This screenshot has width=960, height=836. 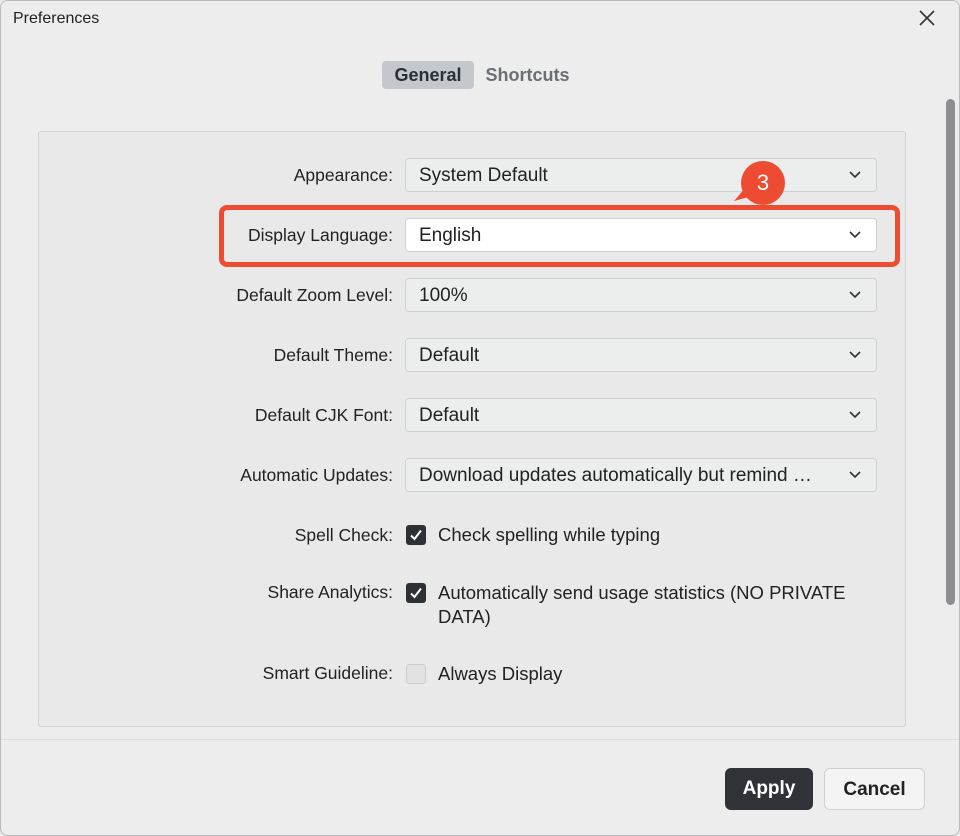 I want to click on scrollbar, so click(x=950, y=352).